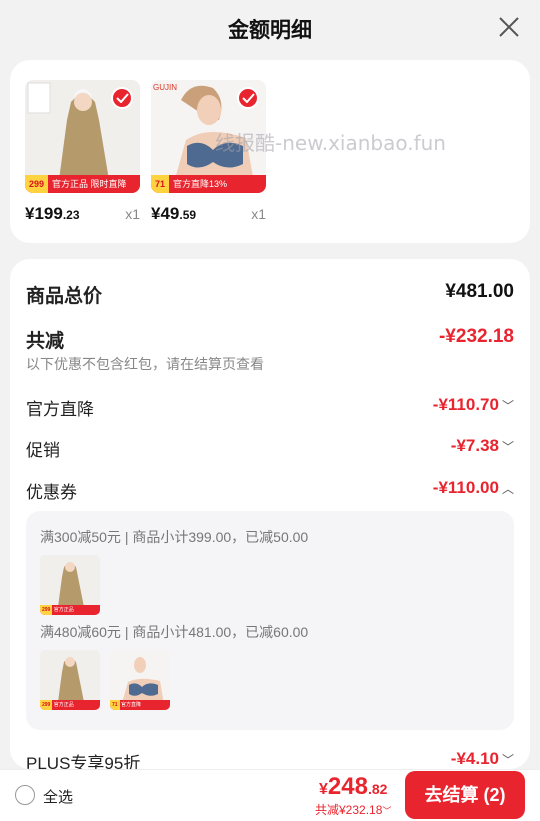 The width and height of the screenshot is (540, 821). Describe the element at coordinates (474, 758) in the screenshot. I see `detail-value: -¥4.10` at that location.